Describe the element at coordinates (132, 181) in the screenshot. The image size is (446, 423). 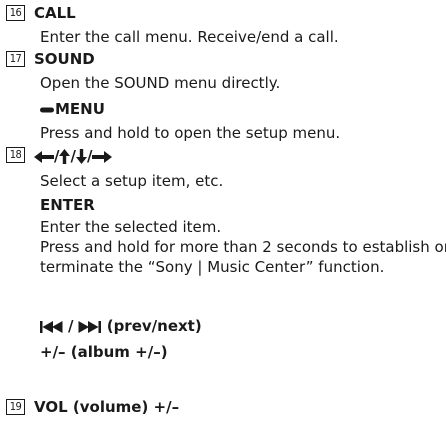
I see `item-description: Select a setup item, etc.` at that location.